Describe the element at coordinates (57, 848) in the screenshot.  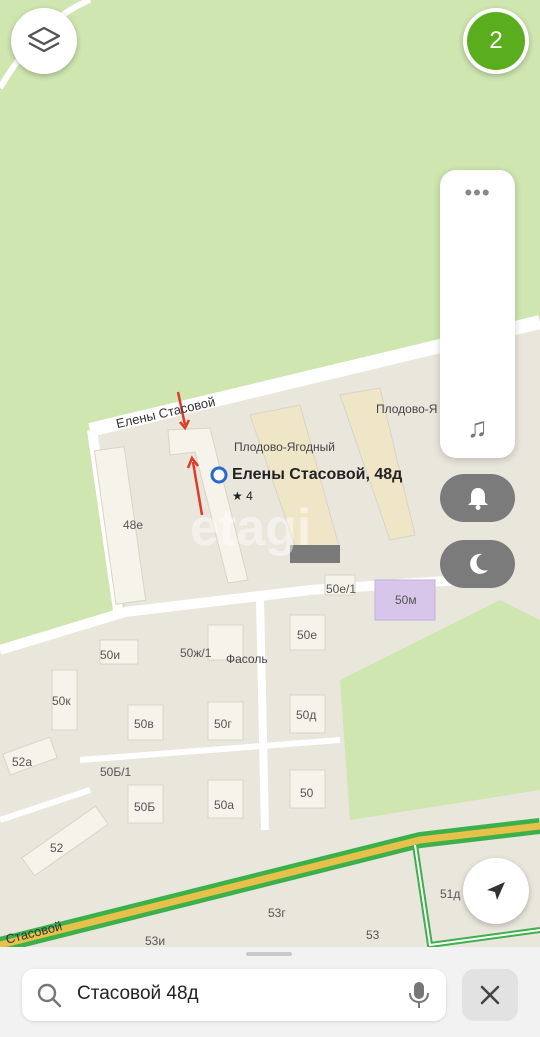
I see `building-label: 52` at that location.